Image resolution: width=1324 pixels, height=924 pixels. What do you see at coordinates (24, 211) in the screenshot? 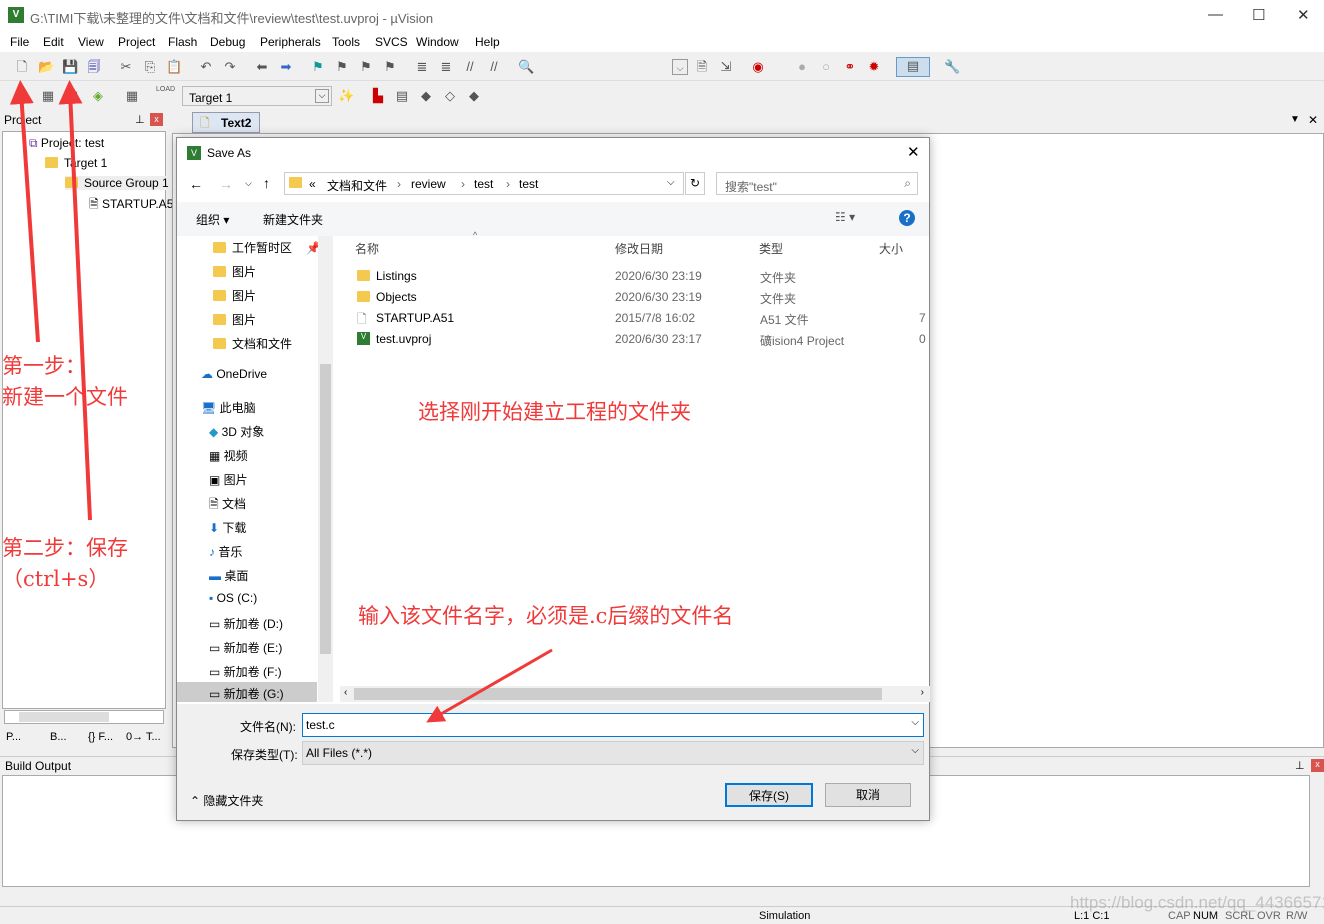
I see `arrow-to-new-file` at bounding box center [24, 211].